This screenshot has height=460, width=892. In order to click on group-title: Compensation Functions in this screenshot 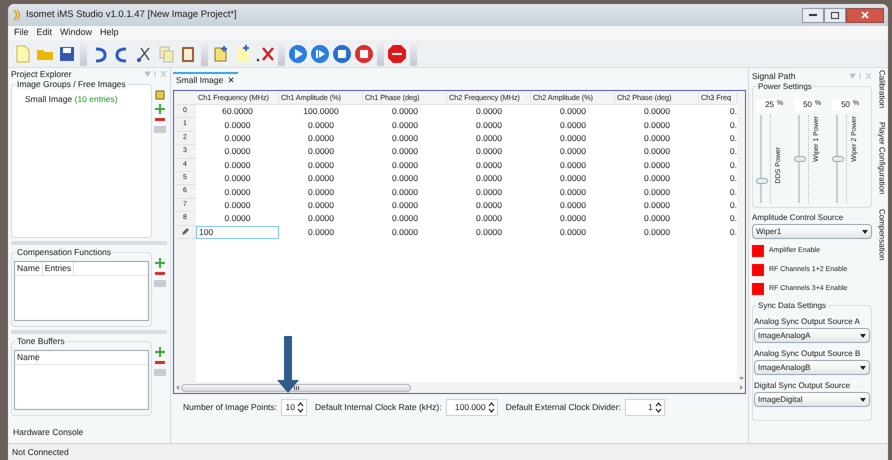, I will do `click(64, 252)`.